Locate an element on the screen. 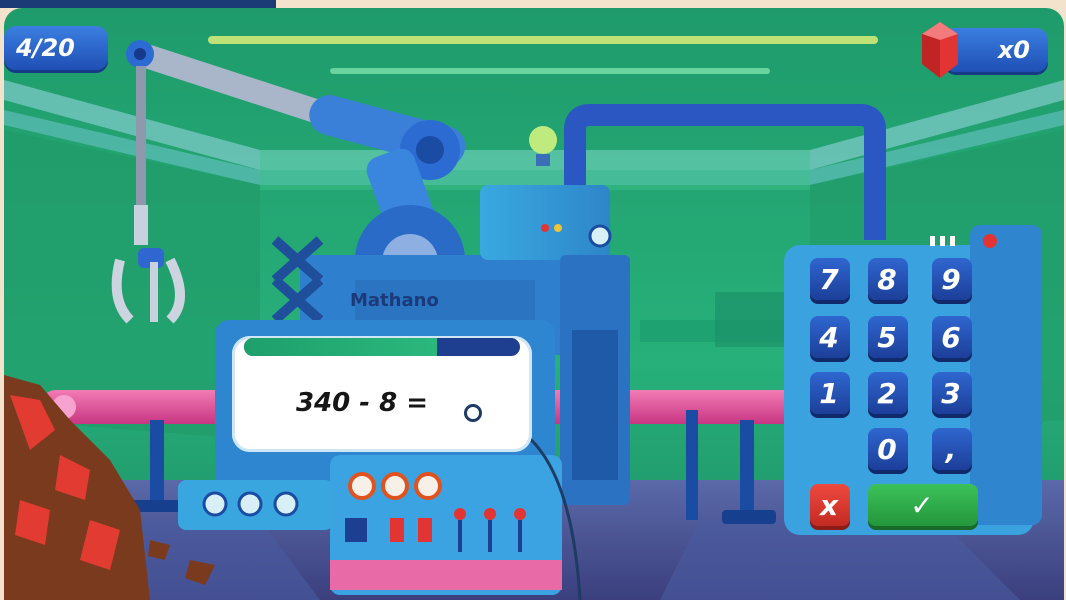  key-1: 1 is located at coordinates (830, 393).